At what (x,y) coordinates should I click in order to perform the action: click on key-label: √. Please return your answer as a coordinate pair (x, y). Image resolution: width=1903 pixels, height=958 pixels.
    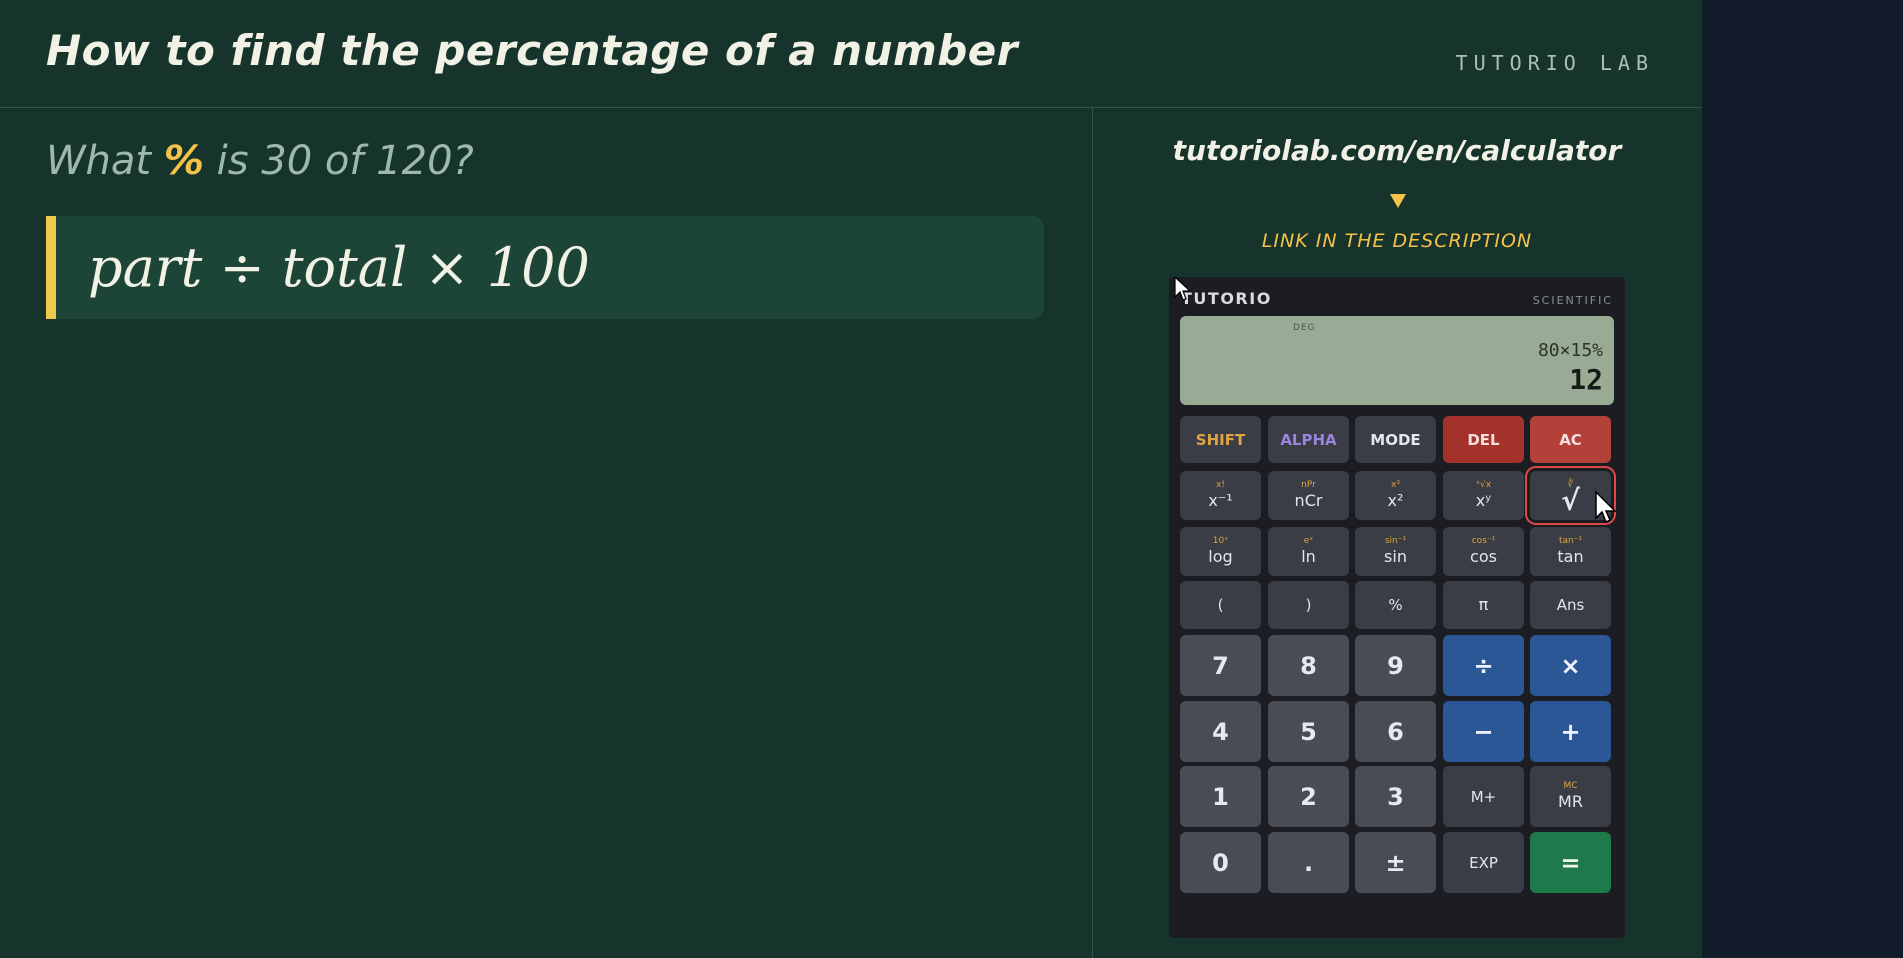
    Looking at the image, I should click on (1570, 500).